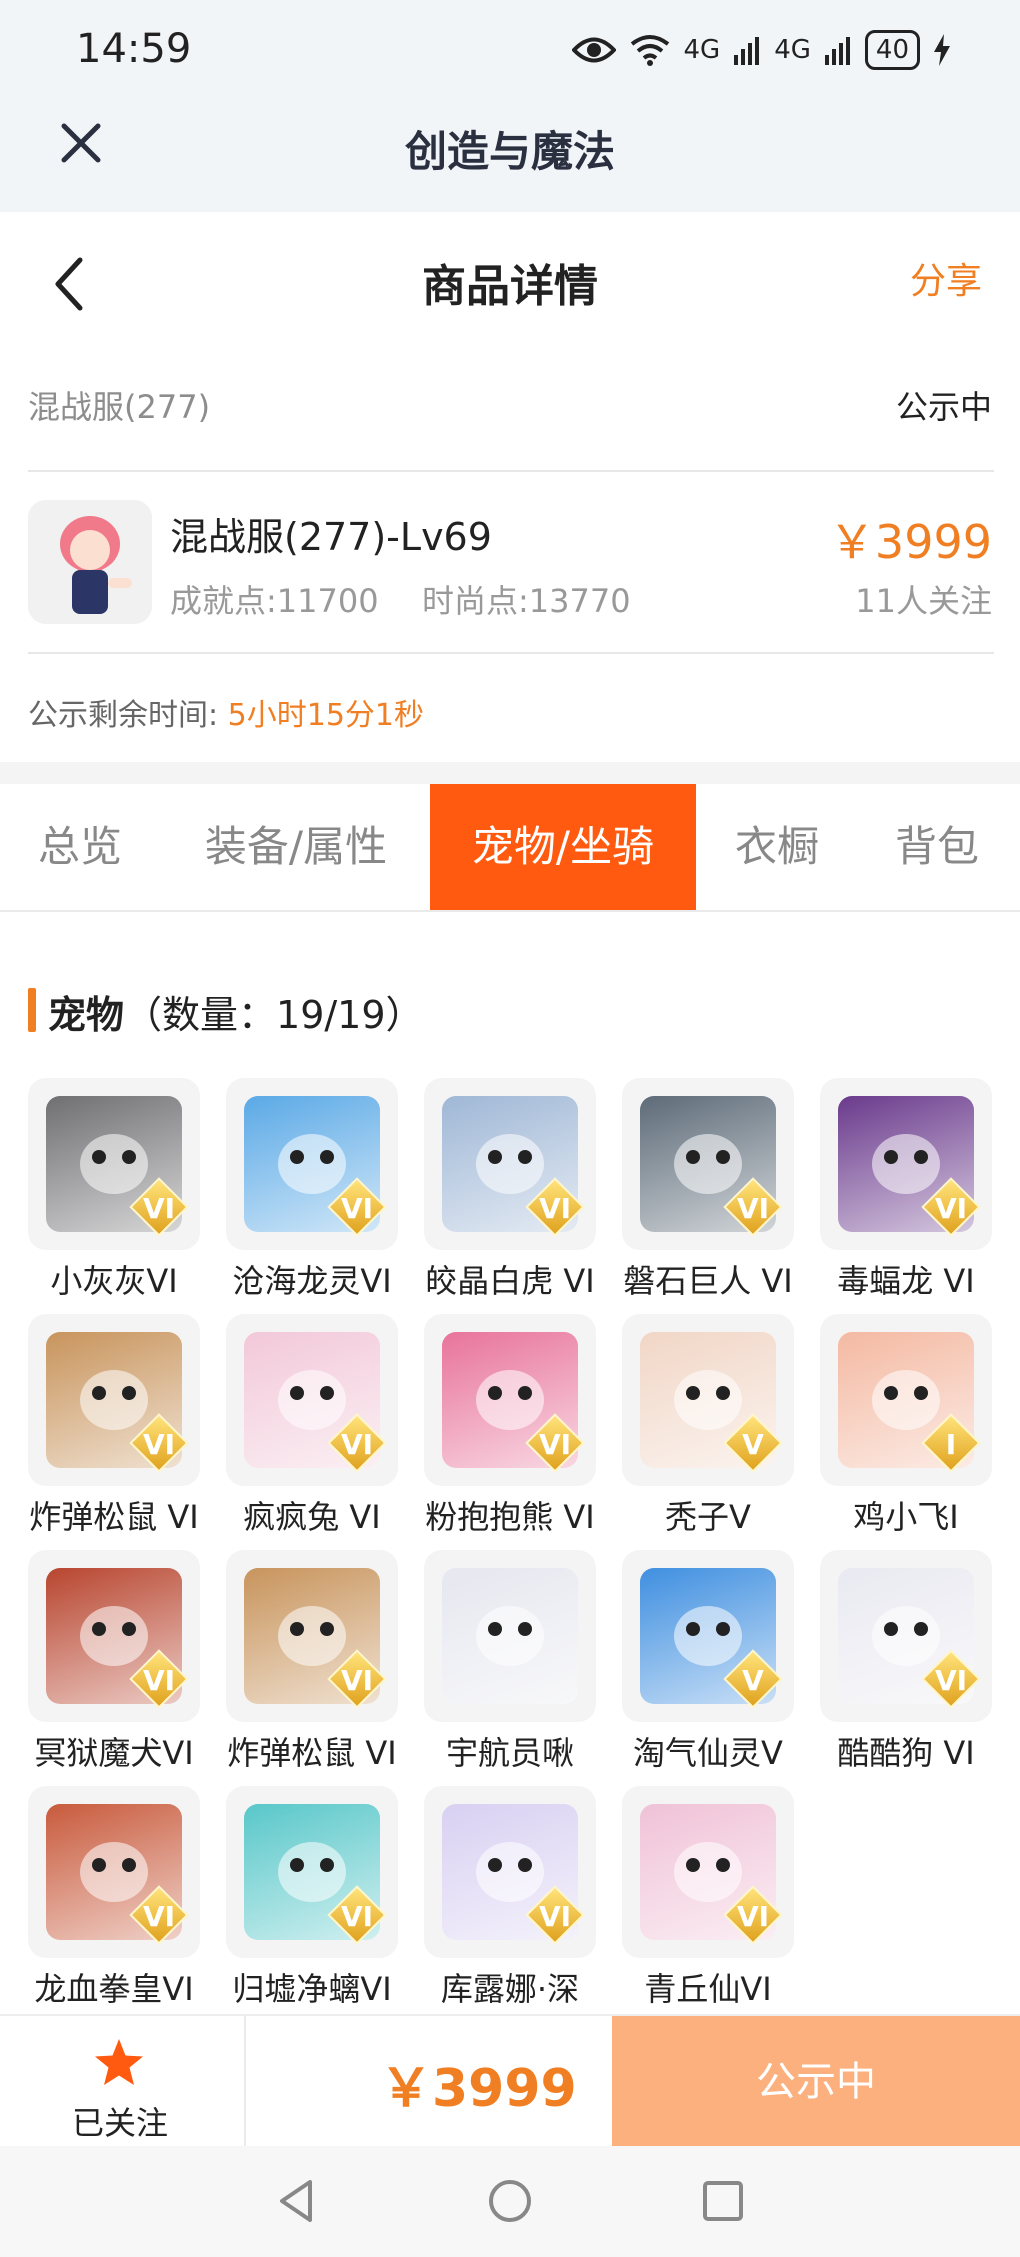 Image resolution: width=1020 pixels, height=2257 pixels. I want to click on nav-home-icon, so click(510, 2201).